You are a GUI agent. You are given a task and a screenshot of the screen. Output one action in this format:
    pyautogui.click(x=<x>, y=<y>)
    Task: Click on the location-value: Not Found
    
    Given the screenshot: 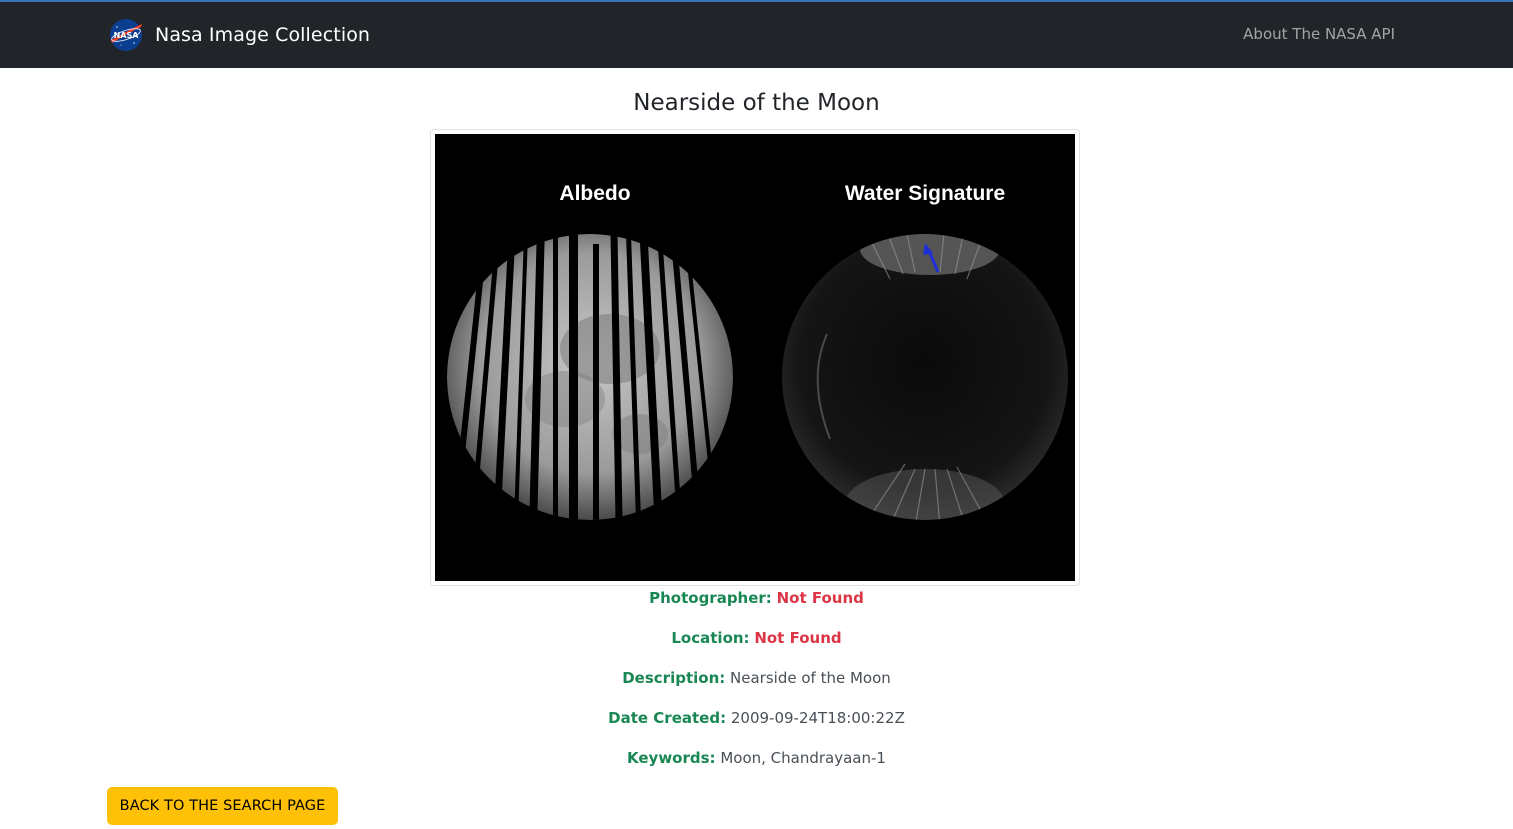 What is the action you would take?
    pyautogui.click(x=798, y=638)
    